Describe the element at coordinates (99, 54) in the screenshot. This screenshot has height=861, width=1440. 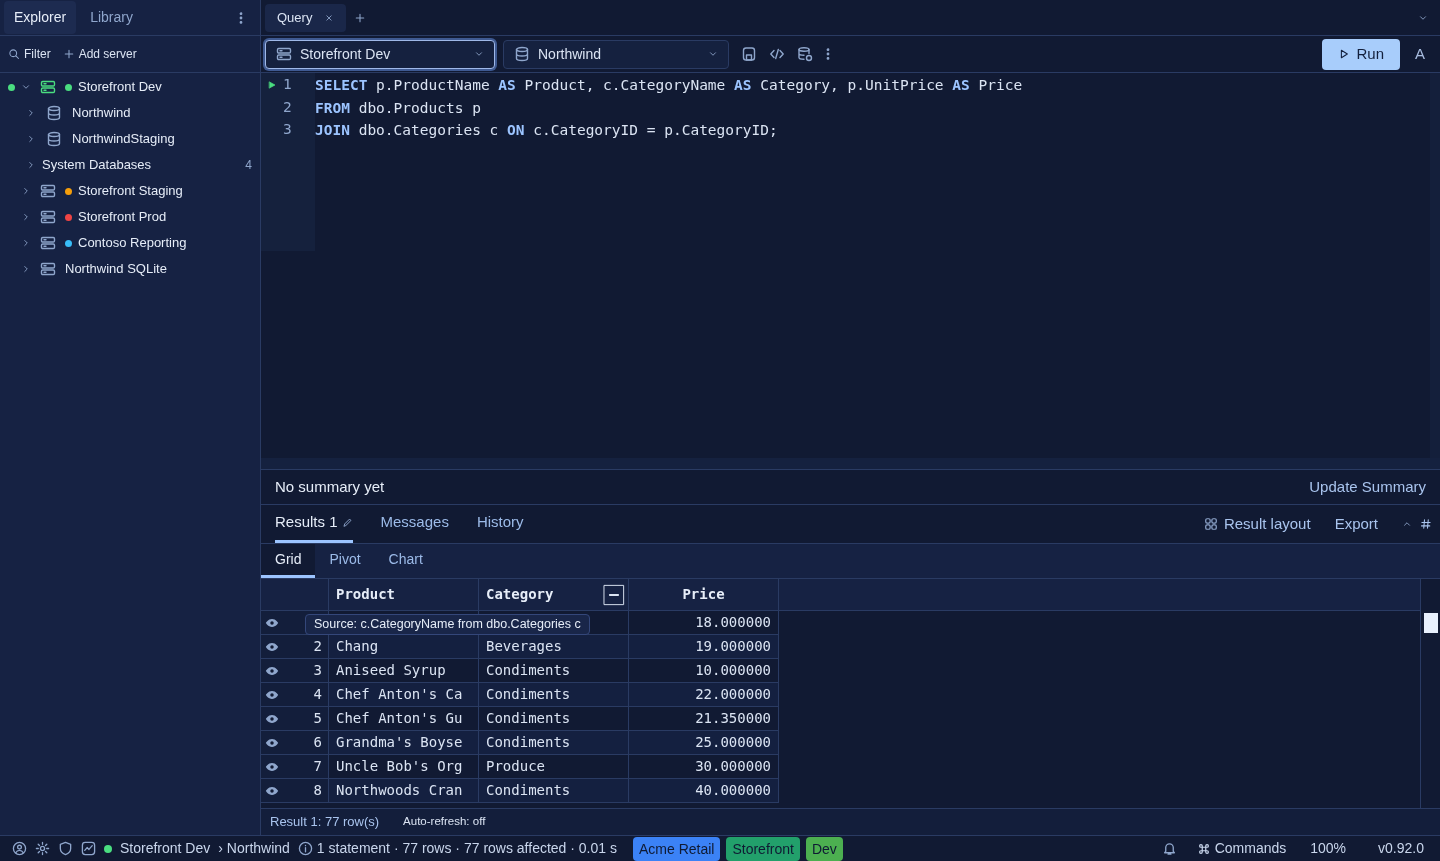
I see `add-server-button: Add server` at that location.